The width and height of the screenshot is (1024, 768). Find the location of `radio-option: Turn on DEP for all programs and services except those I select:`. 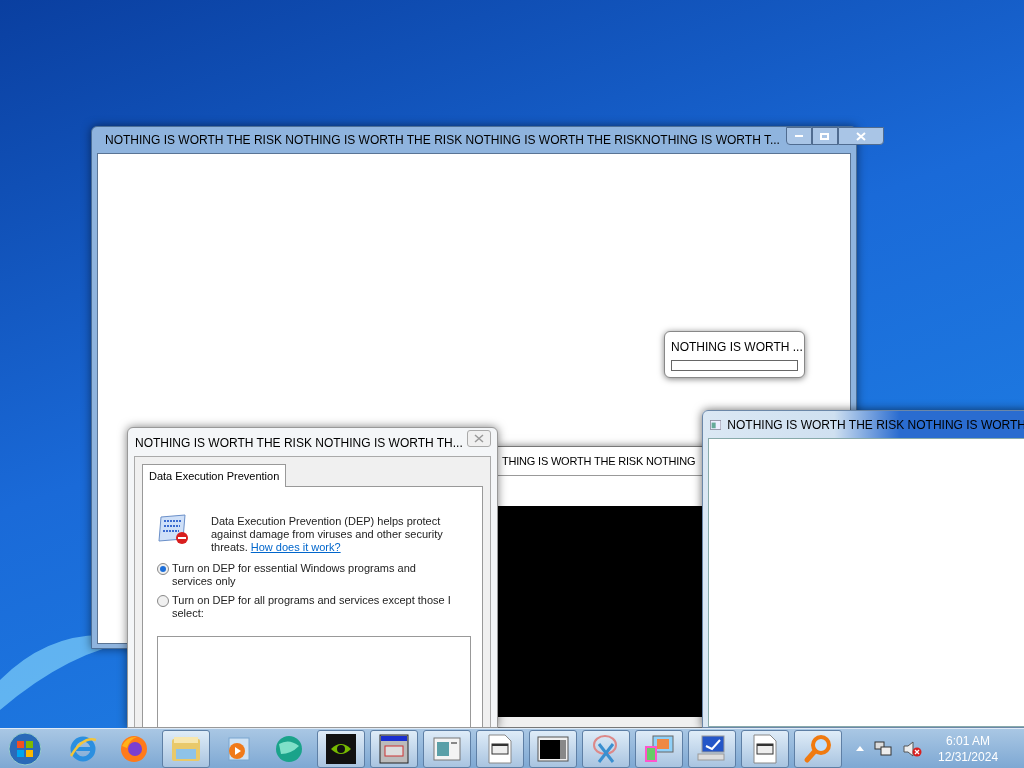

radio-option: Turn on DEP for all programs and services except those I select: is located at coordinates (307, 607).